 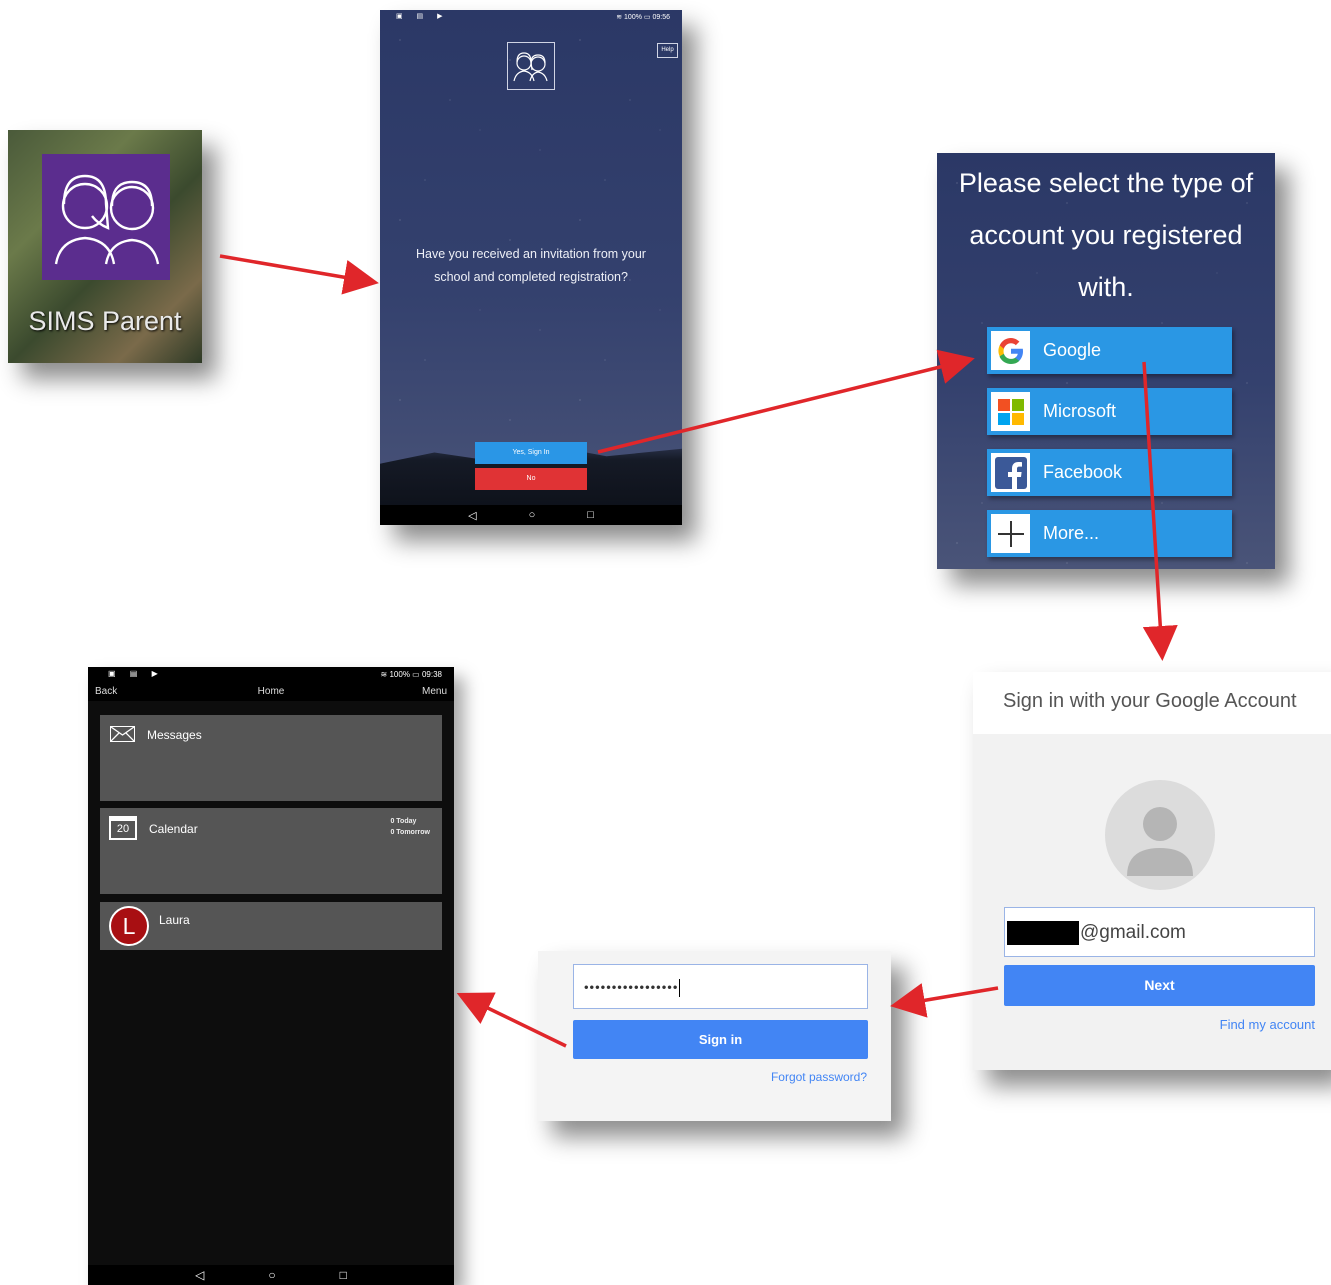 What do you see at coordinates (680, 988) in the screenshot?
I see `text-caret` at bounding box center [680, 988].